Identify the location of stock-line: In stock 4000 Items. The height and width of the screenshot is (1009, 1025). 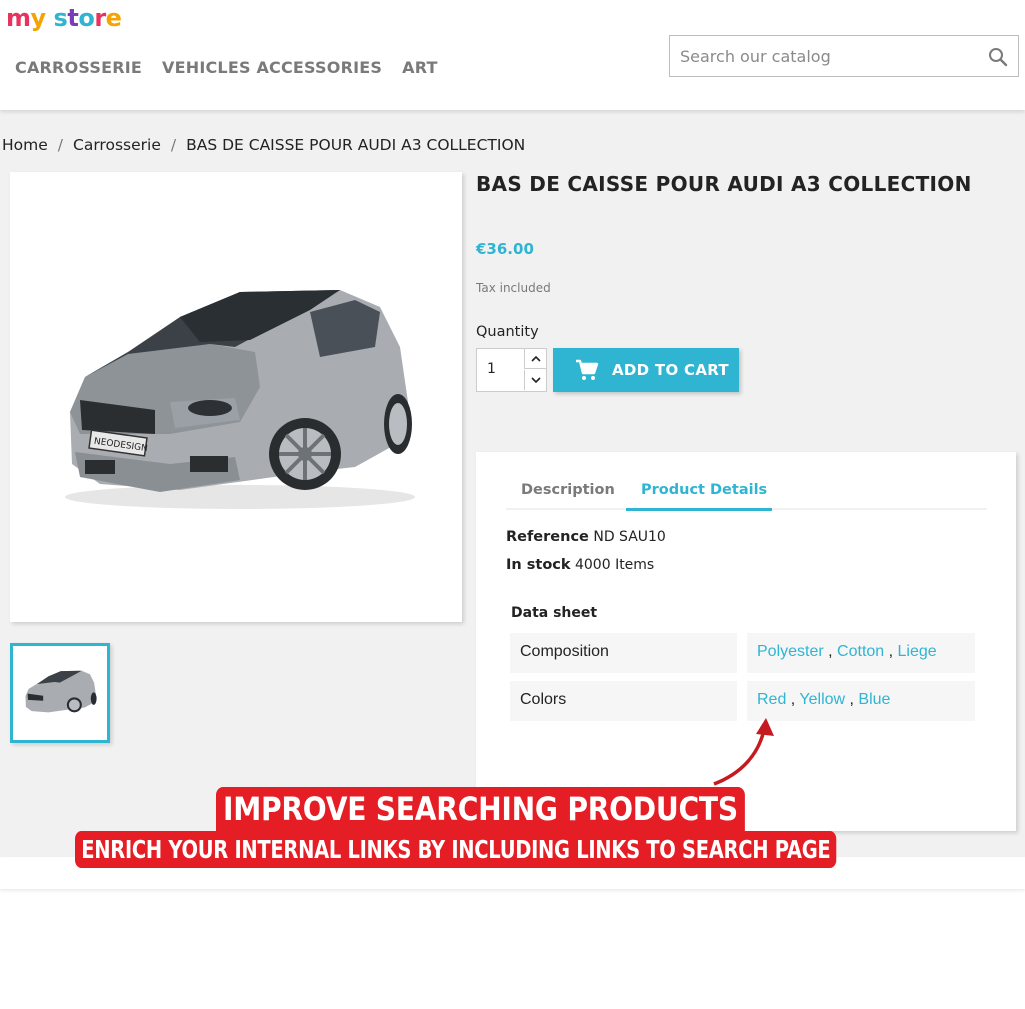
(580, 565).